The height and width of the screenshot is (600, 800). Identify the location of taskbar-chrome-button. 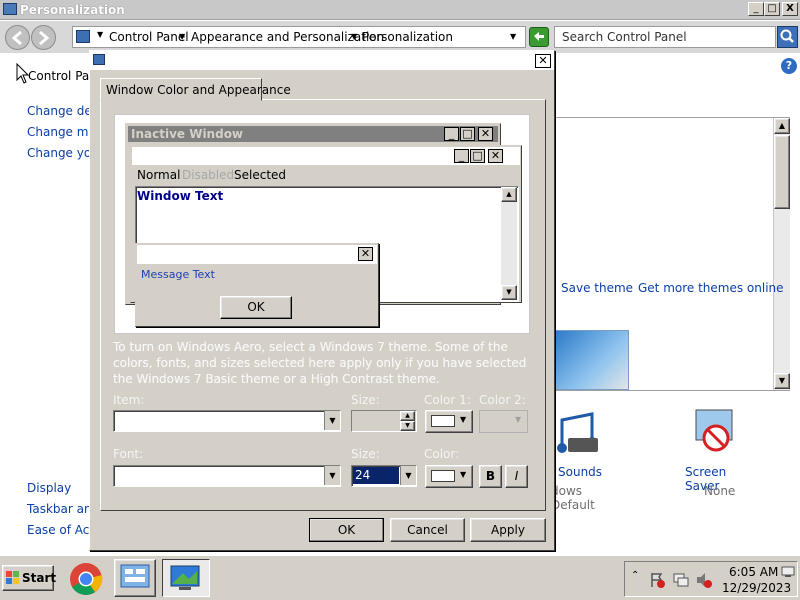
(86, 579).